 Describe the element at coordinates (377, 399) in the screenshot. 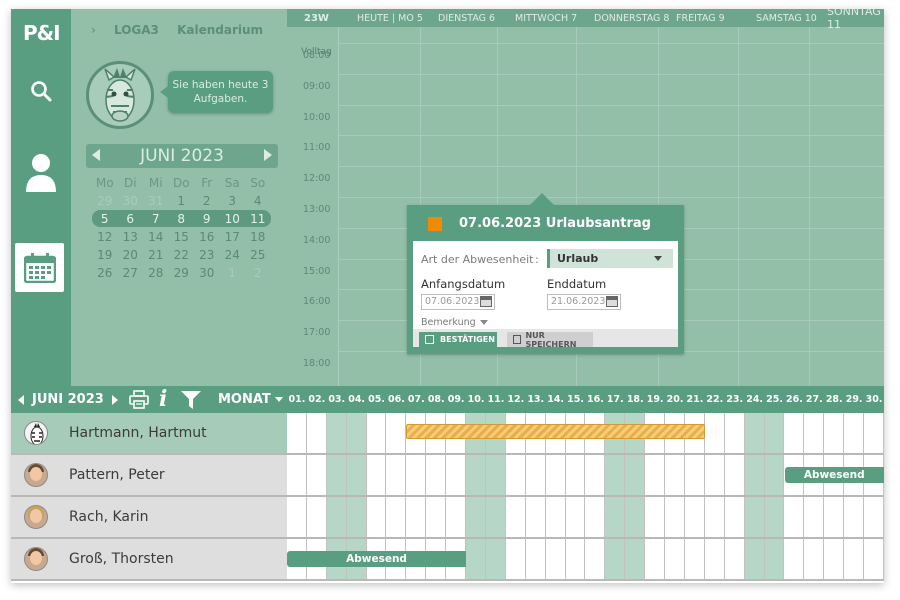

I see `month-day-label: 05.` at that location.